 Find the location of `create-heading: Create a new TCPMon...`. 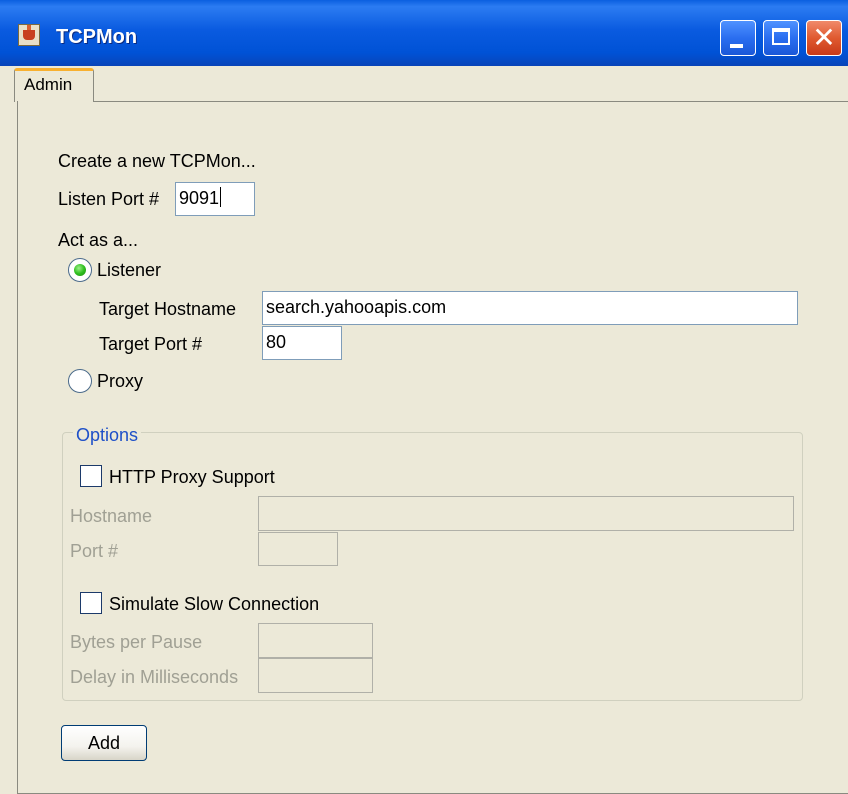

create-heading: Create a new TCPMon... is located at coordinates (157, 161).